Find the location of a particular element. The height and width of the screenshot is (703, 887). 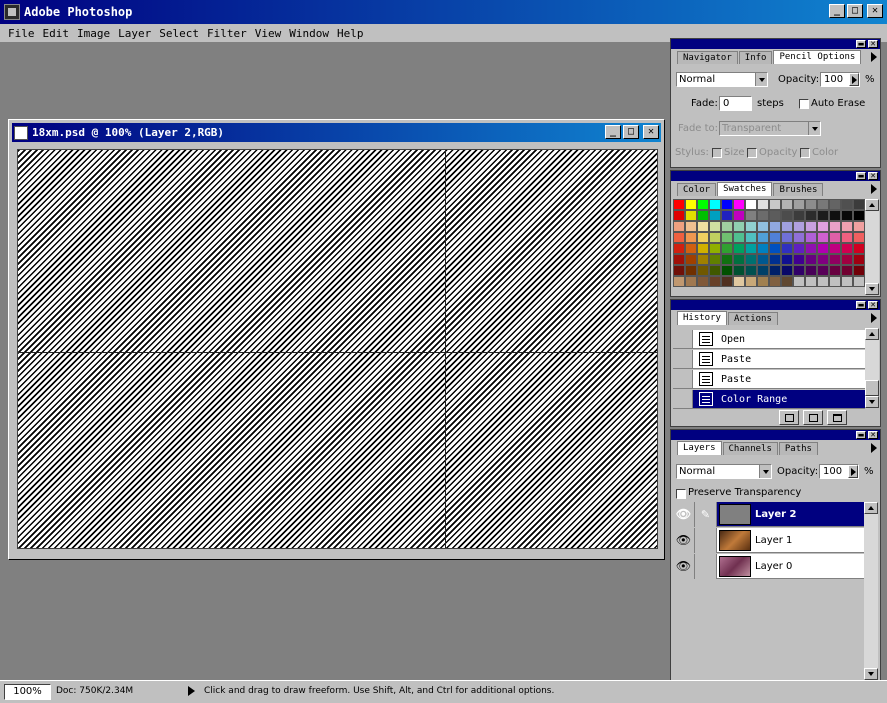

stylus-color-checkbox is located at coordinates (805, 153).